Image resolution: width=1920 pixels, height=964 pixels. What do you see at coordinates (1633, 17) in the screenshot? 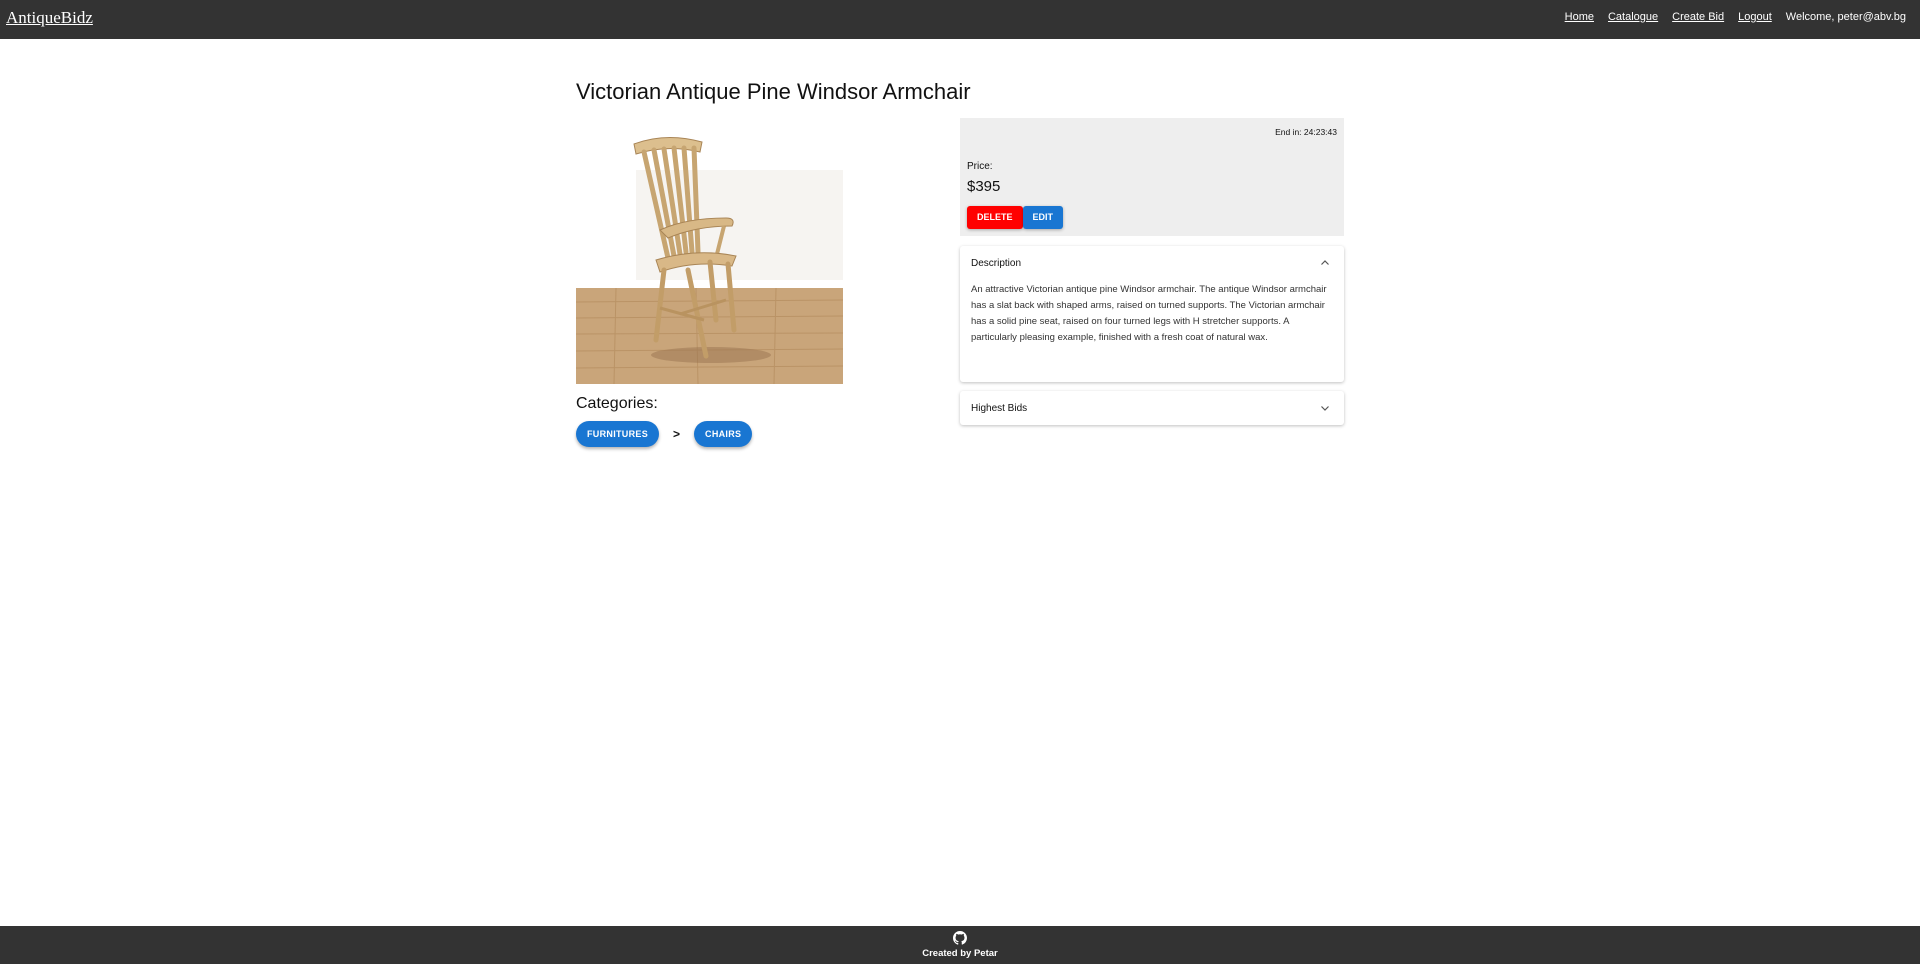
I see `nav-catalogue-link: Catalogue` at bounding box center [1633, 17].